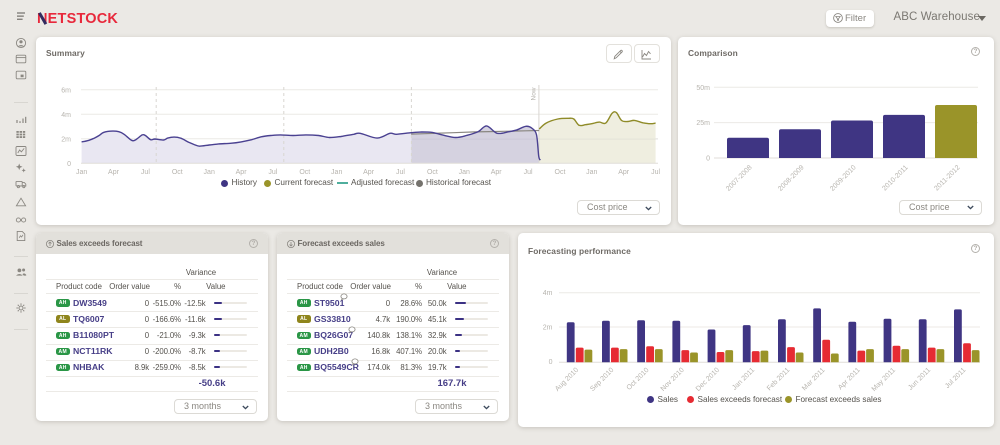  What do you see at coordinates (919, 379) in the screenshot?
I see `svg-text: Jun 2011` at bounding box center [919, 379].